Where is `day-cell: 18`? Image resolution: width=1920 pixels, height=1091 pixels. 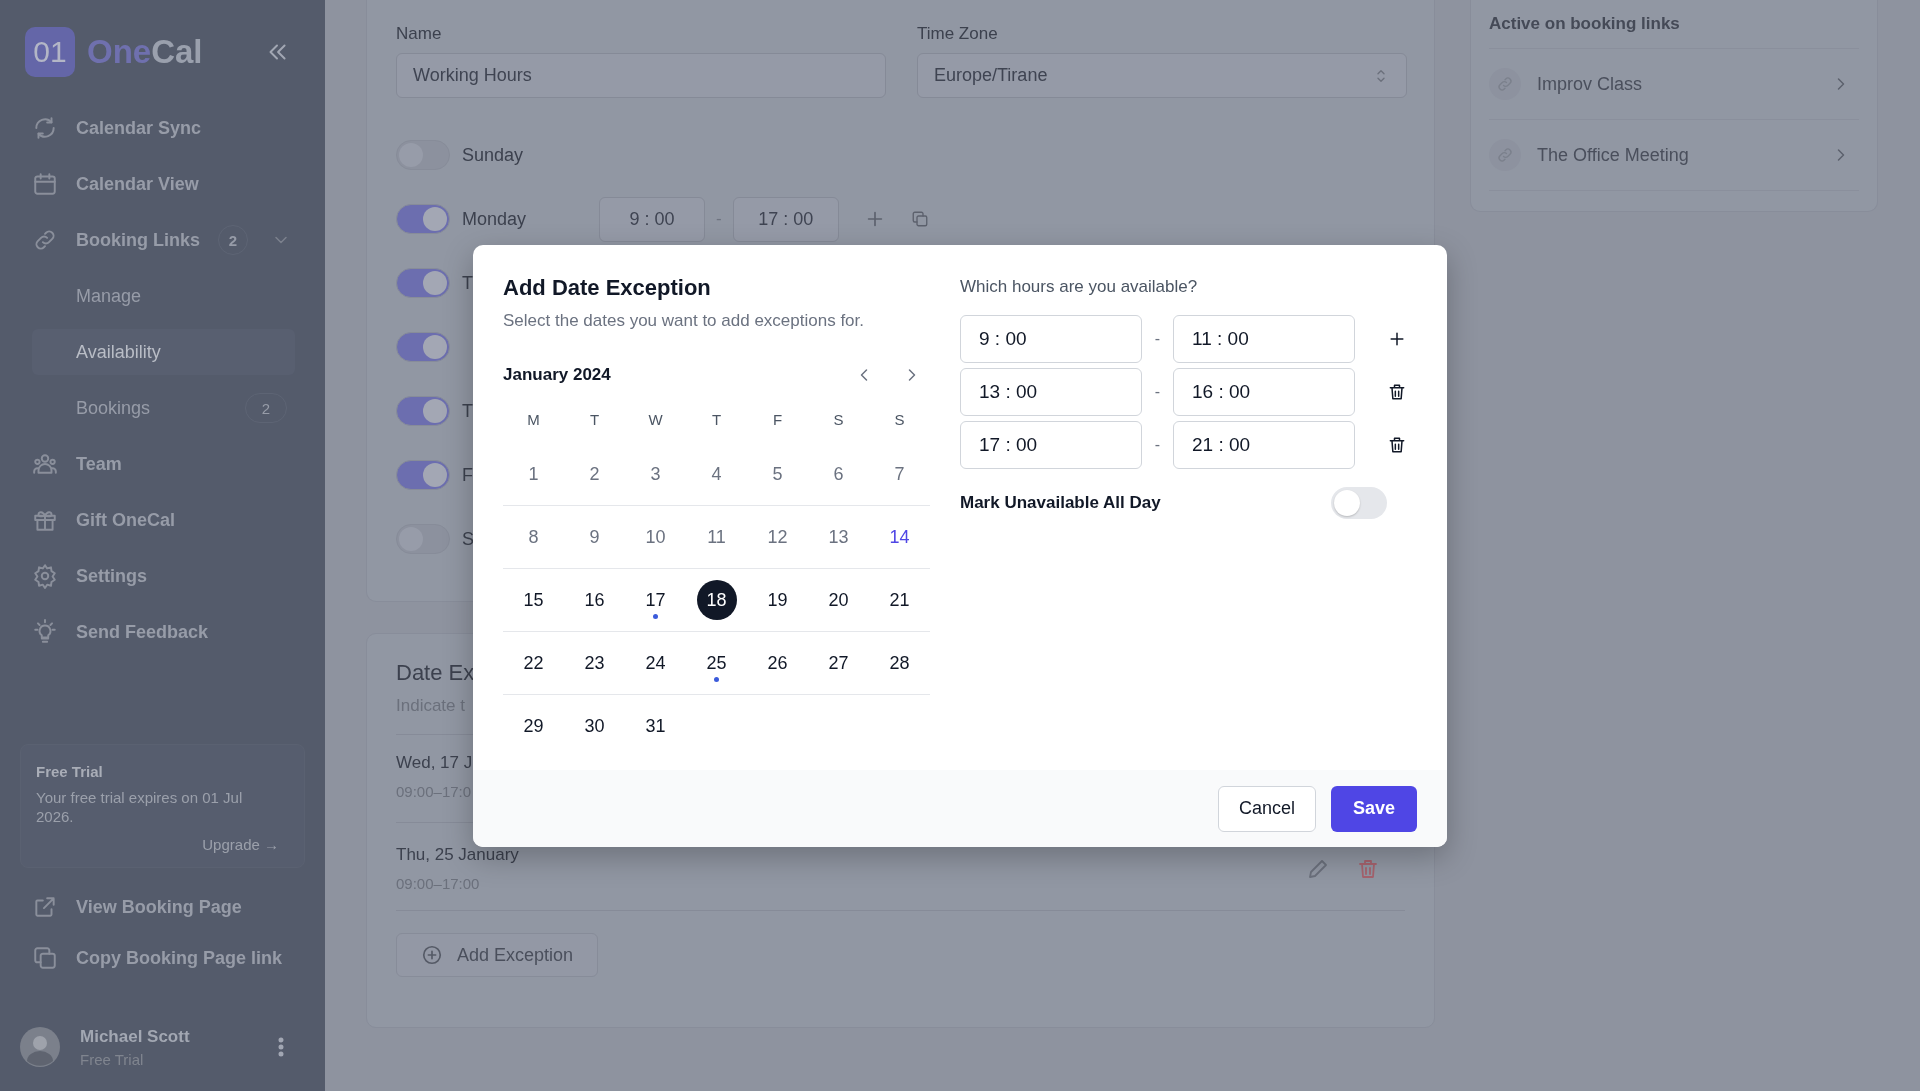 day-cell: 18 is located at coordinates (716, 600).